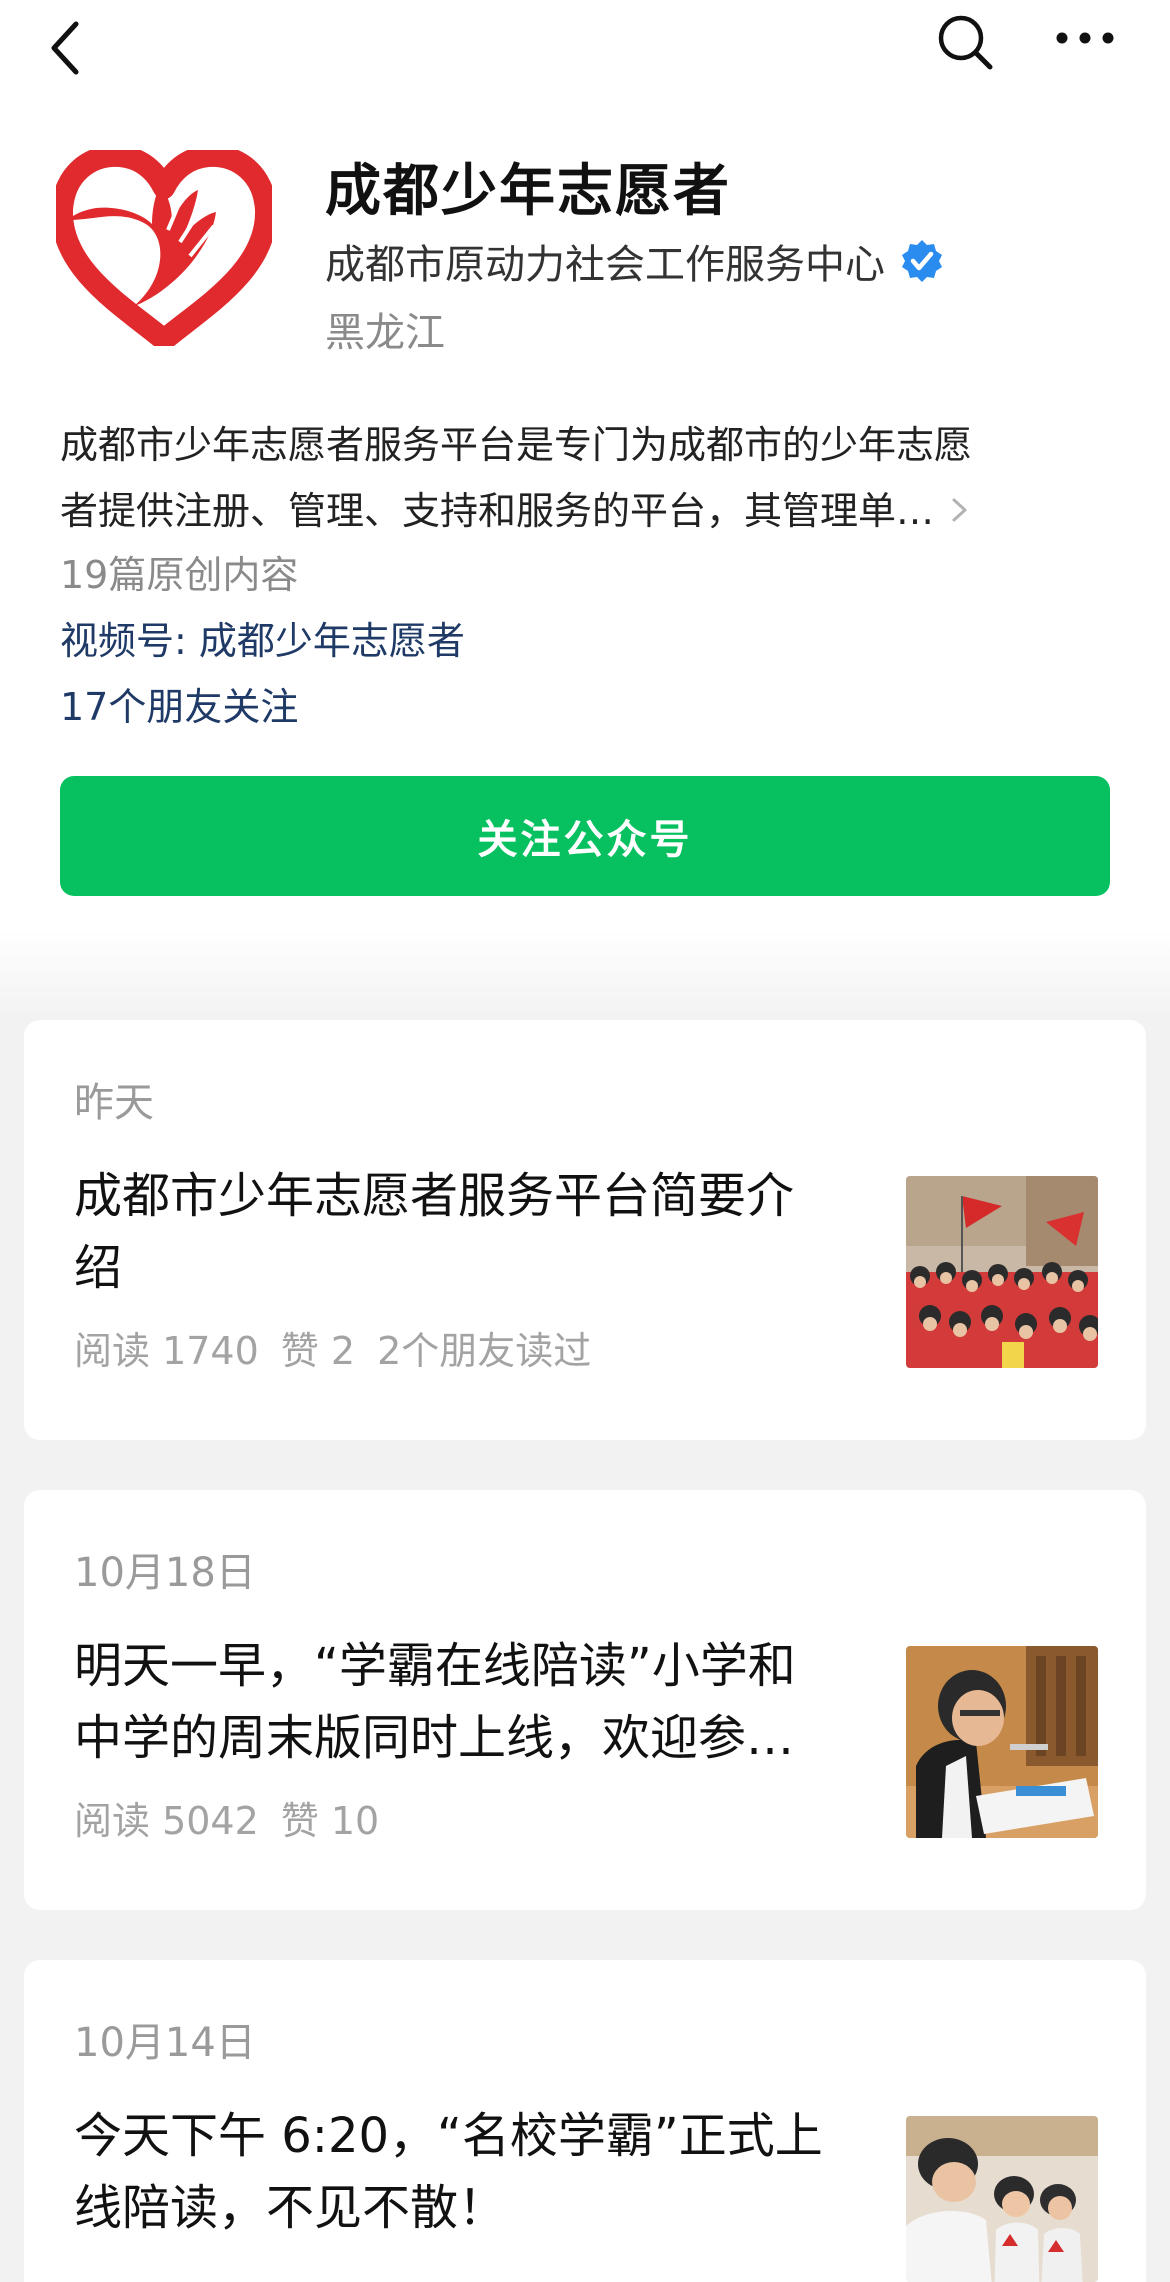 The width and height of the screenshot is (1170, 2282). I want to click on article-title: 成都市少年志愿者服务平台简要介 绍, so click(484, 1232).